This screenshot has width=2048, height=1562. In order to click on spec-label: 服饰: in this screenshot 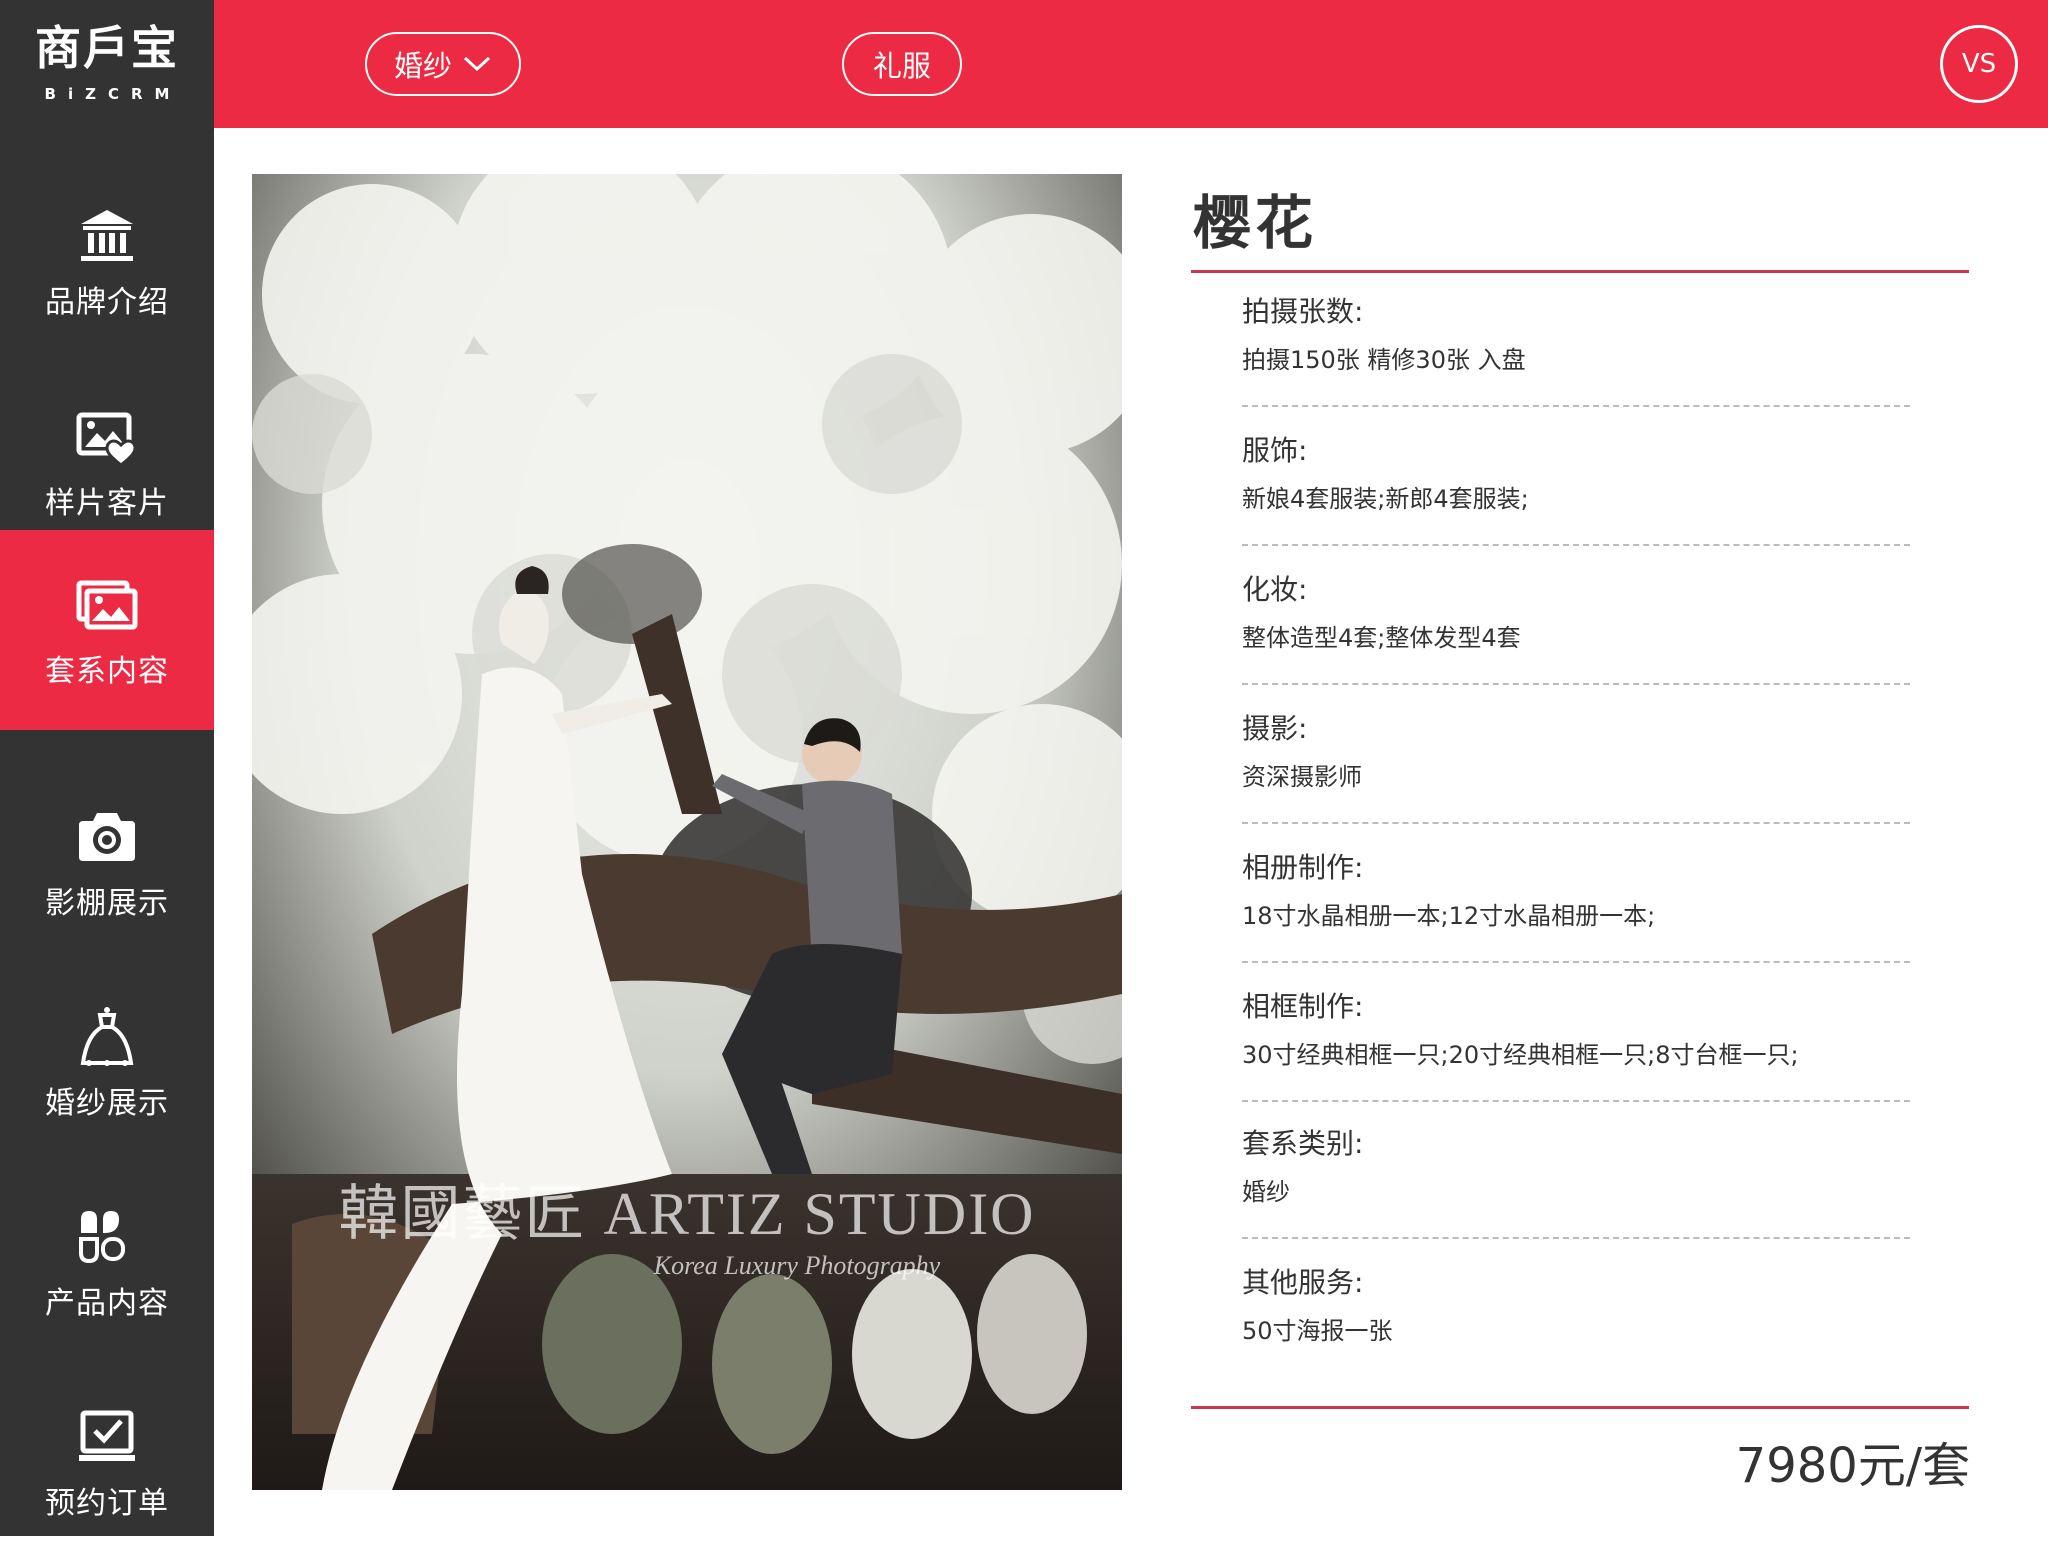, I will do `click(1275, 450)`.